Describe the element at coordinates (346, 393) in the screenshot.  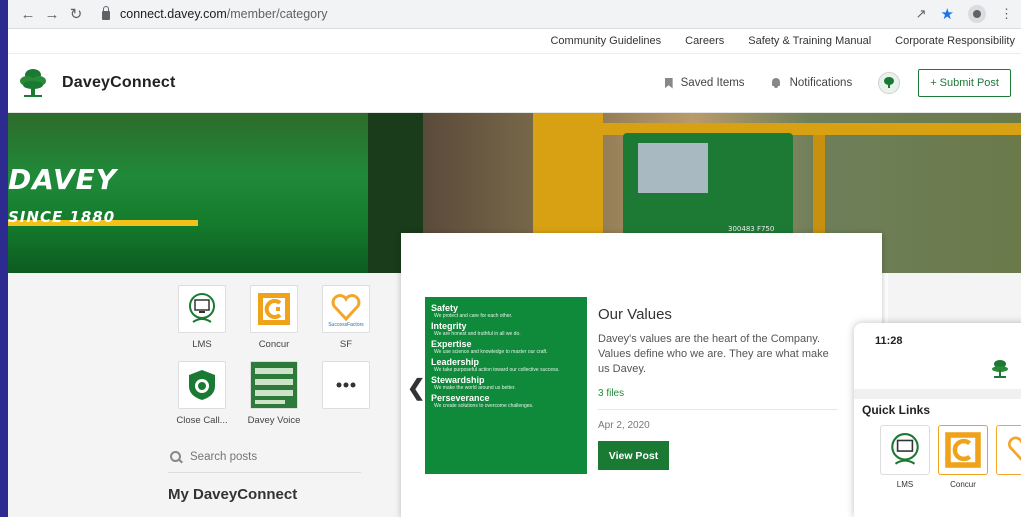
I see `app-tile-more` at that location.